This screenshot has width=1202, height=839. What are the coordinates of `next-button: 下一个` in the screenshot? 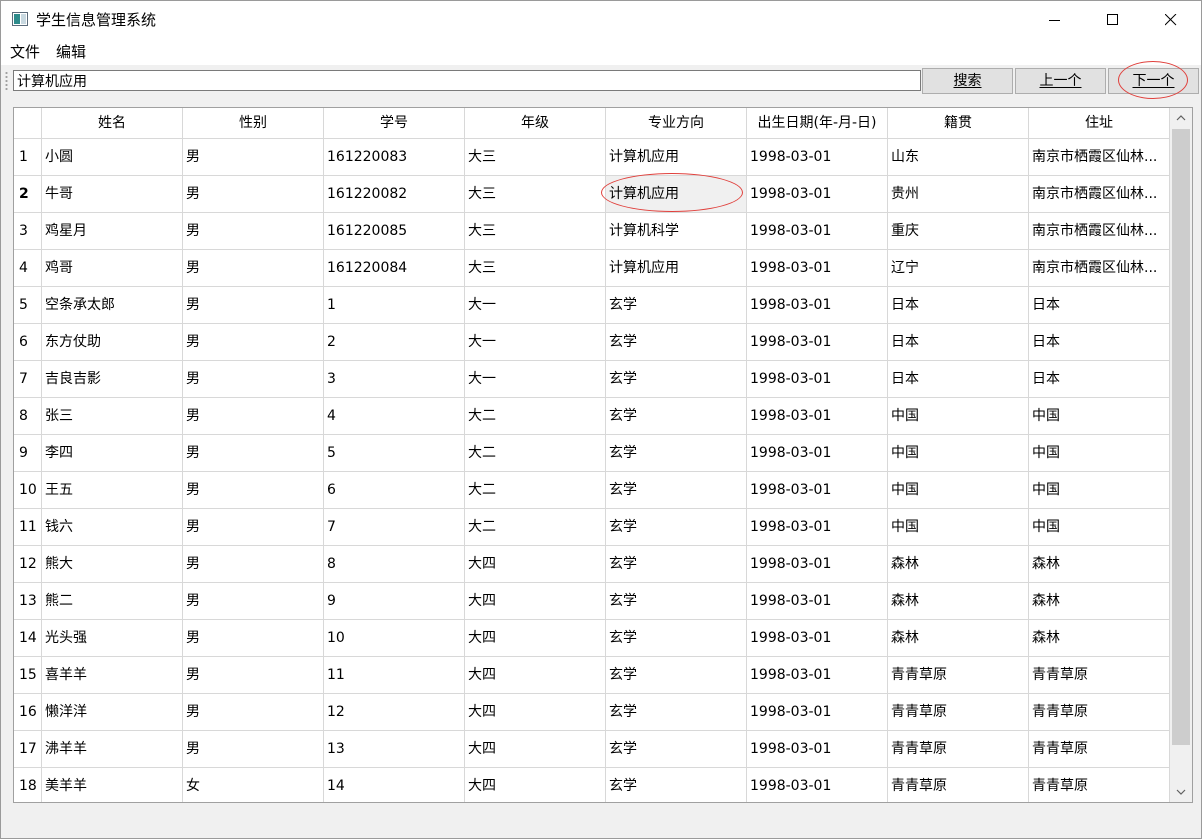 It's located at (1153, 81).